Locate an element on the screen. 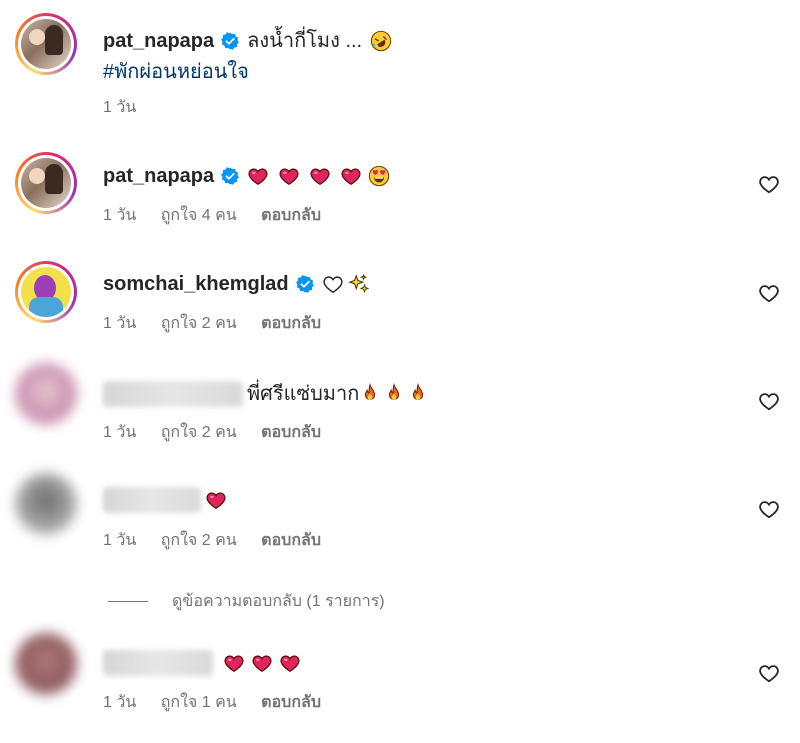 This screenshot has height=743, width=800. view-replies-divider is located at coordinates (128, 601).